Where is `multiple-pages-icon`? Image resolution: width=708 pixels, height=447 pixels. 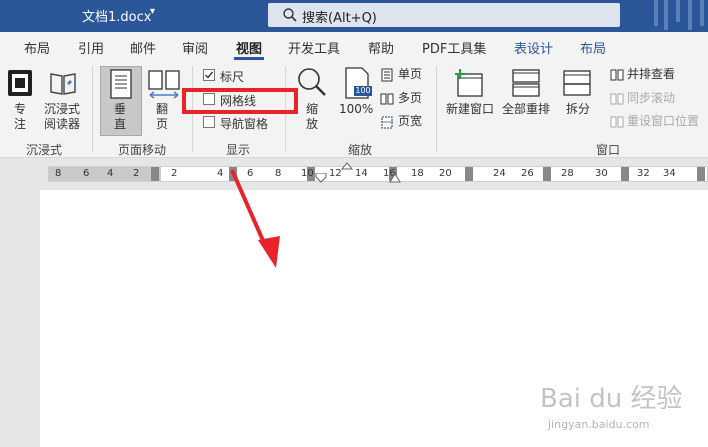
multiple-pages-icon is located at coordinates (387, 99).